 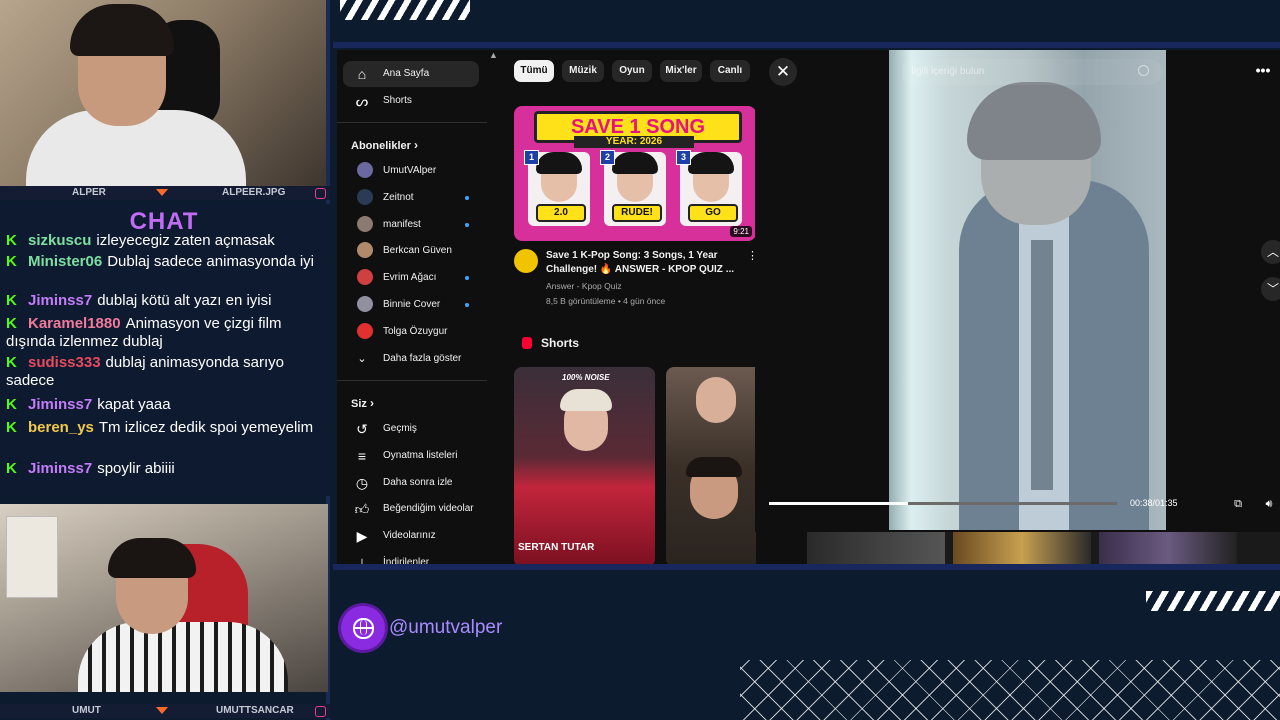 What do you see at coordinates (362, 403) in the screenshot?
I see `you-heading: Siz ›` at bounding box center [362, 403].